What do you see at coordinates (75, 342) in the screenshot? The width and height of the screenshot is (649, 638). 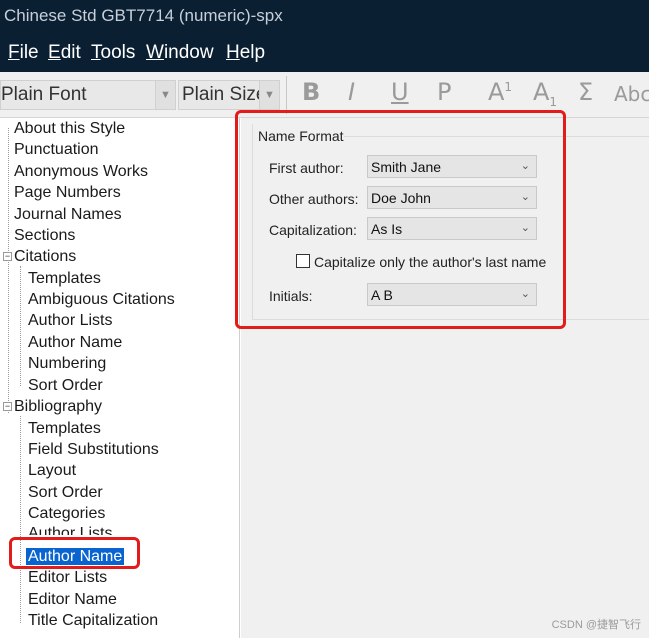 I see `tree-item-citation-author-name: Author Name` at bounding box center [75, 342].